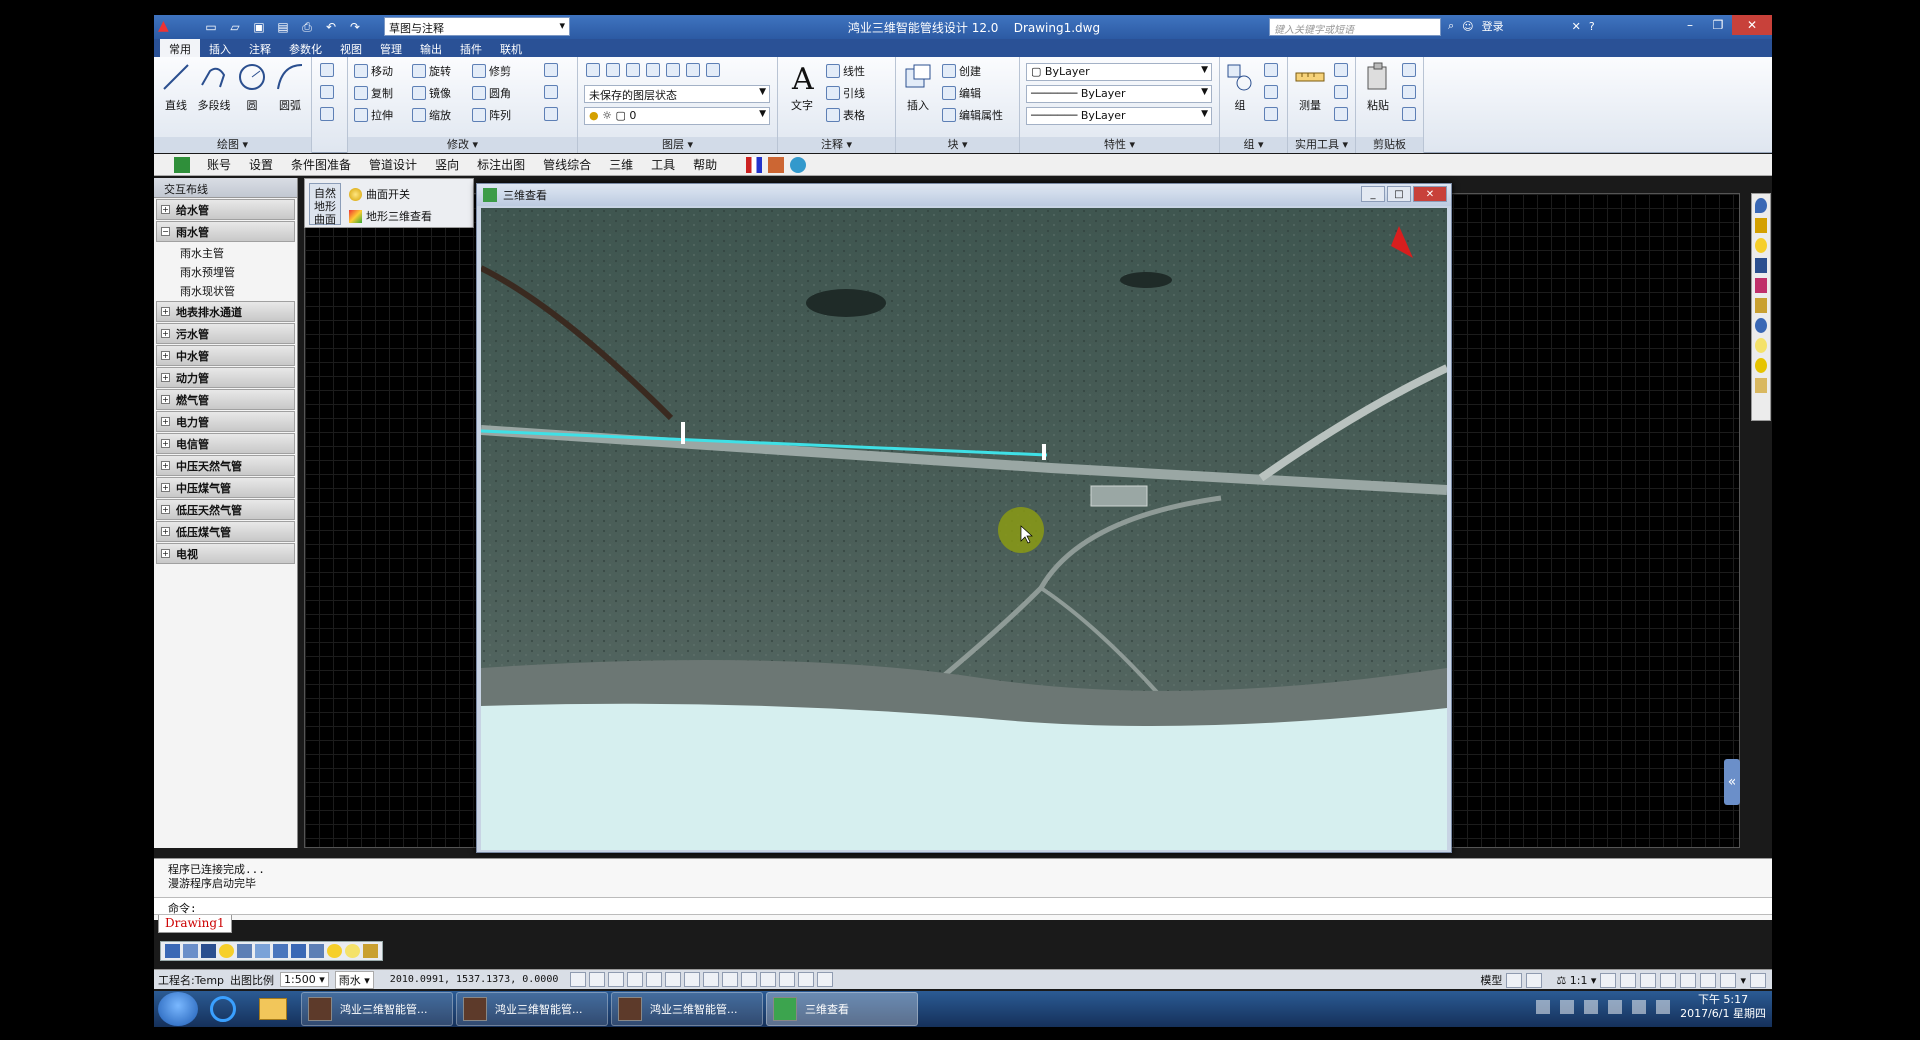  What do you see at coordinates (1628, 980) in the screenshot?
I see `auto-scale-icon` at bounding box center [1628, 980].